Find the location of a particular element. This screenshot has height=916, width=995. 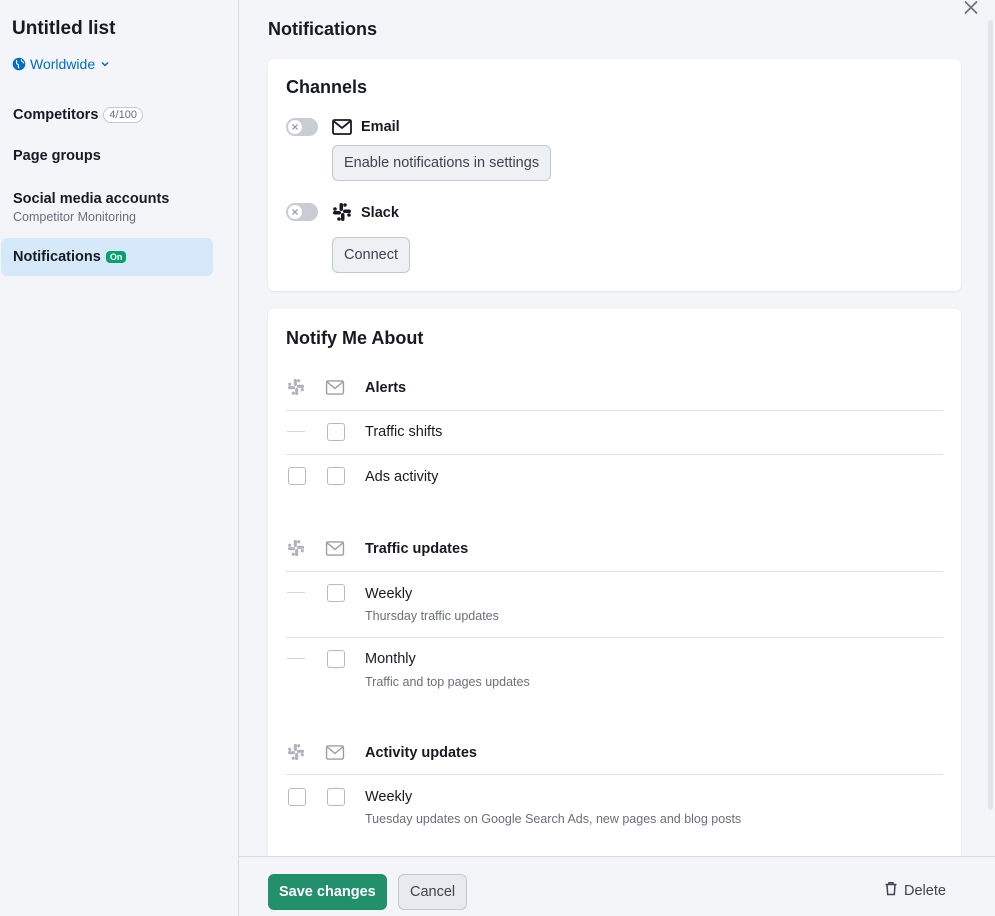

page-title: Notifications is located at coordinates (323, 29).